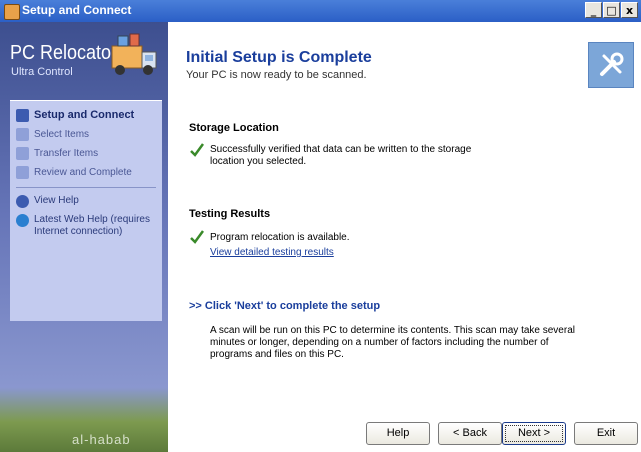  I want to click on next-button: Next >, so click(534, 433).